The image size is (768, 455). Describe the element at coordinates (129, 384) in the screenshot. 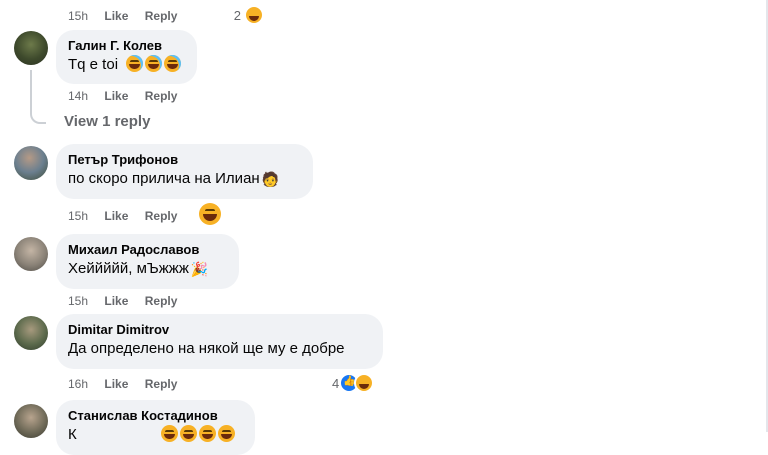

I see `comment-actions: 16h Like Reply` at that location.